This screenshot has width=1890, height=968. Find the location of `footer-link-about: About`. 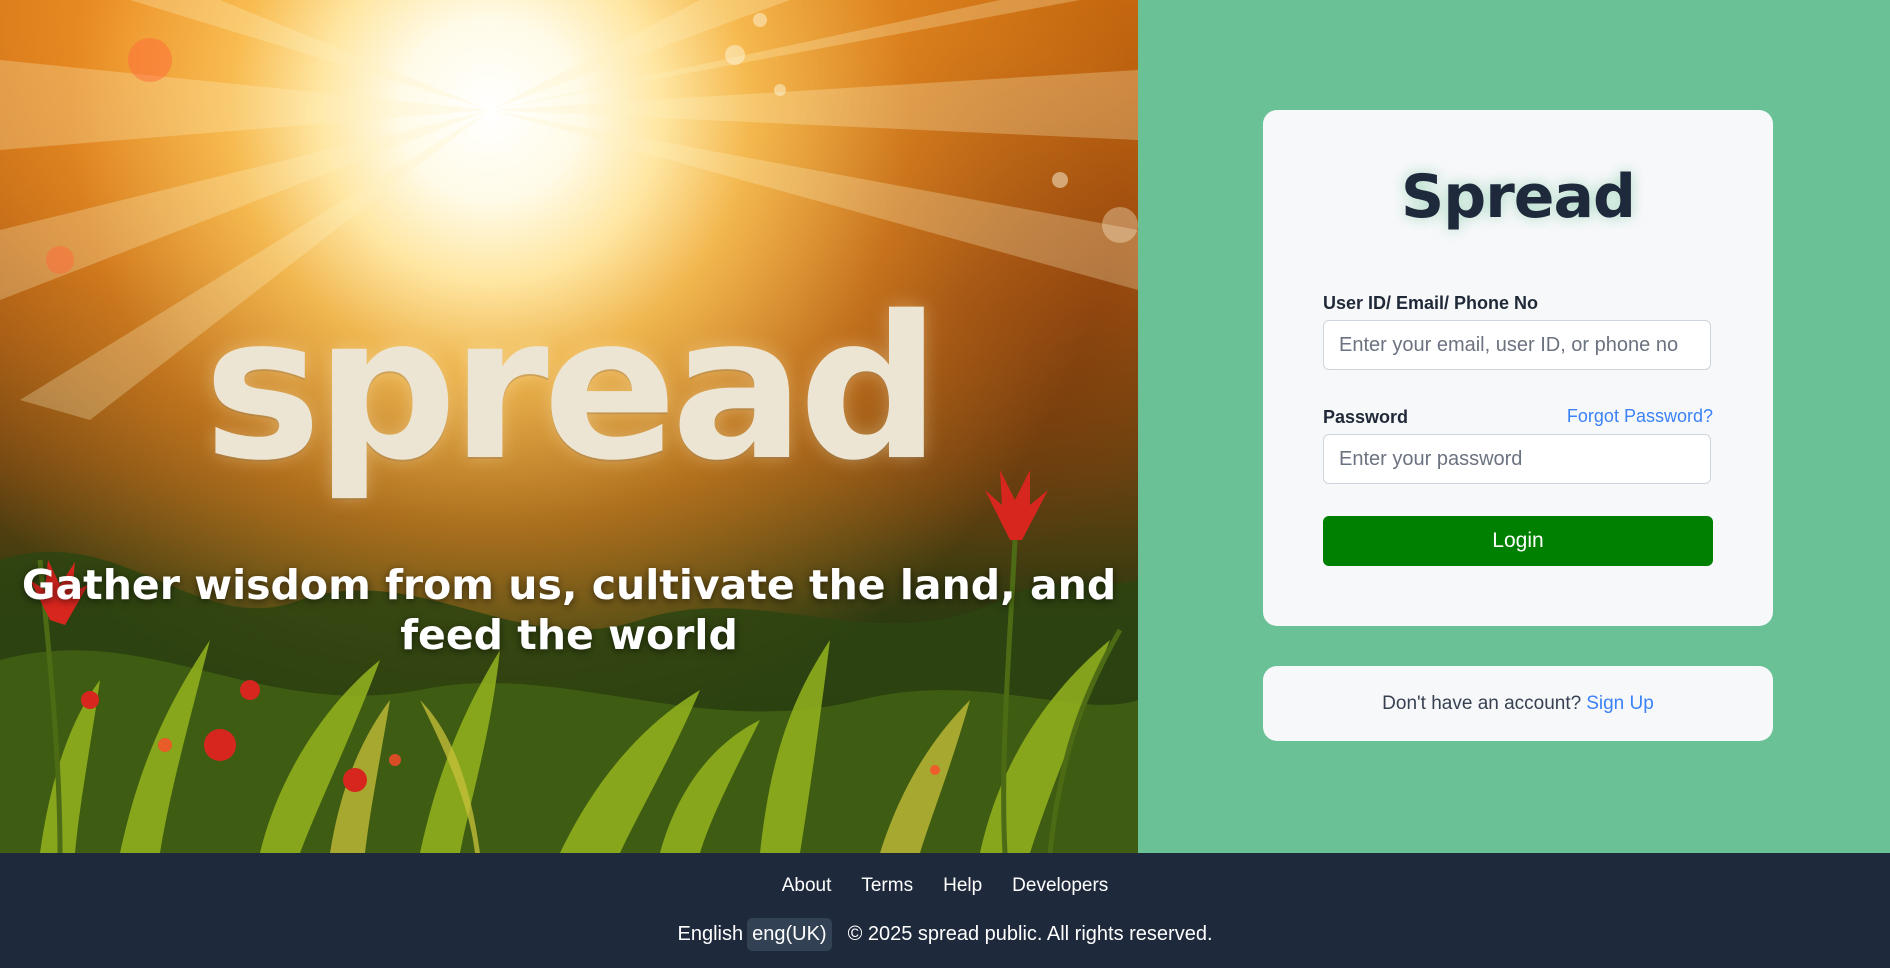

footer-link-about: About is located at coordinates (807, 886).